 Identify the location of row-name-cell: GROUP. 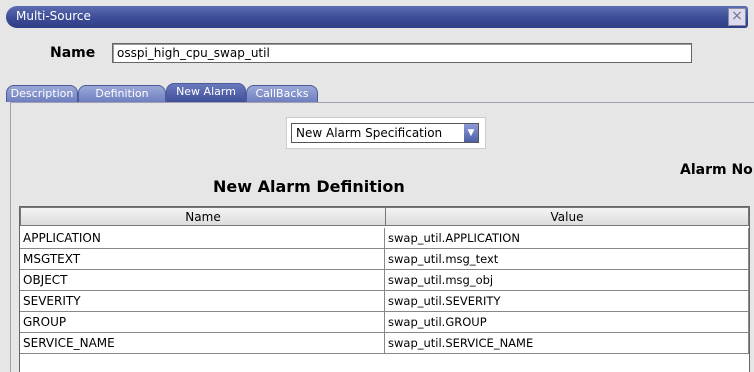
(202, 322).